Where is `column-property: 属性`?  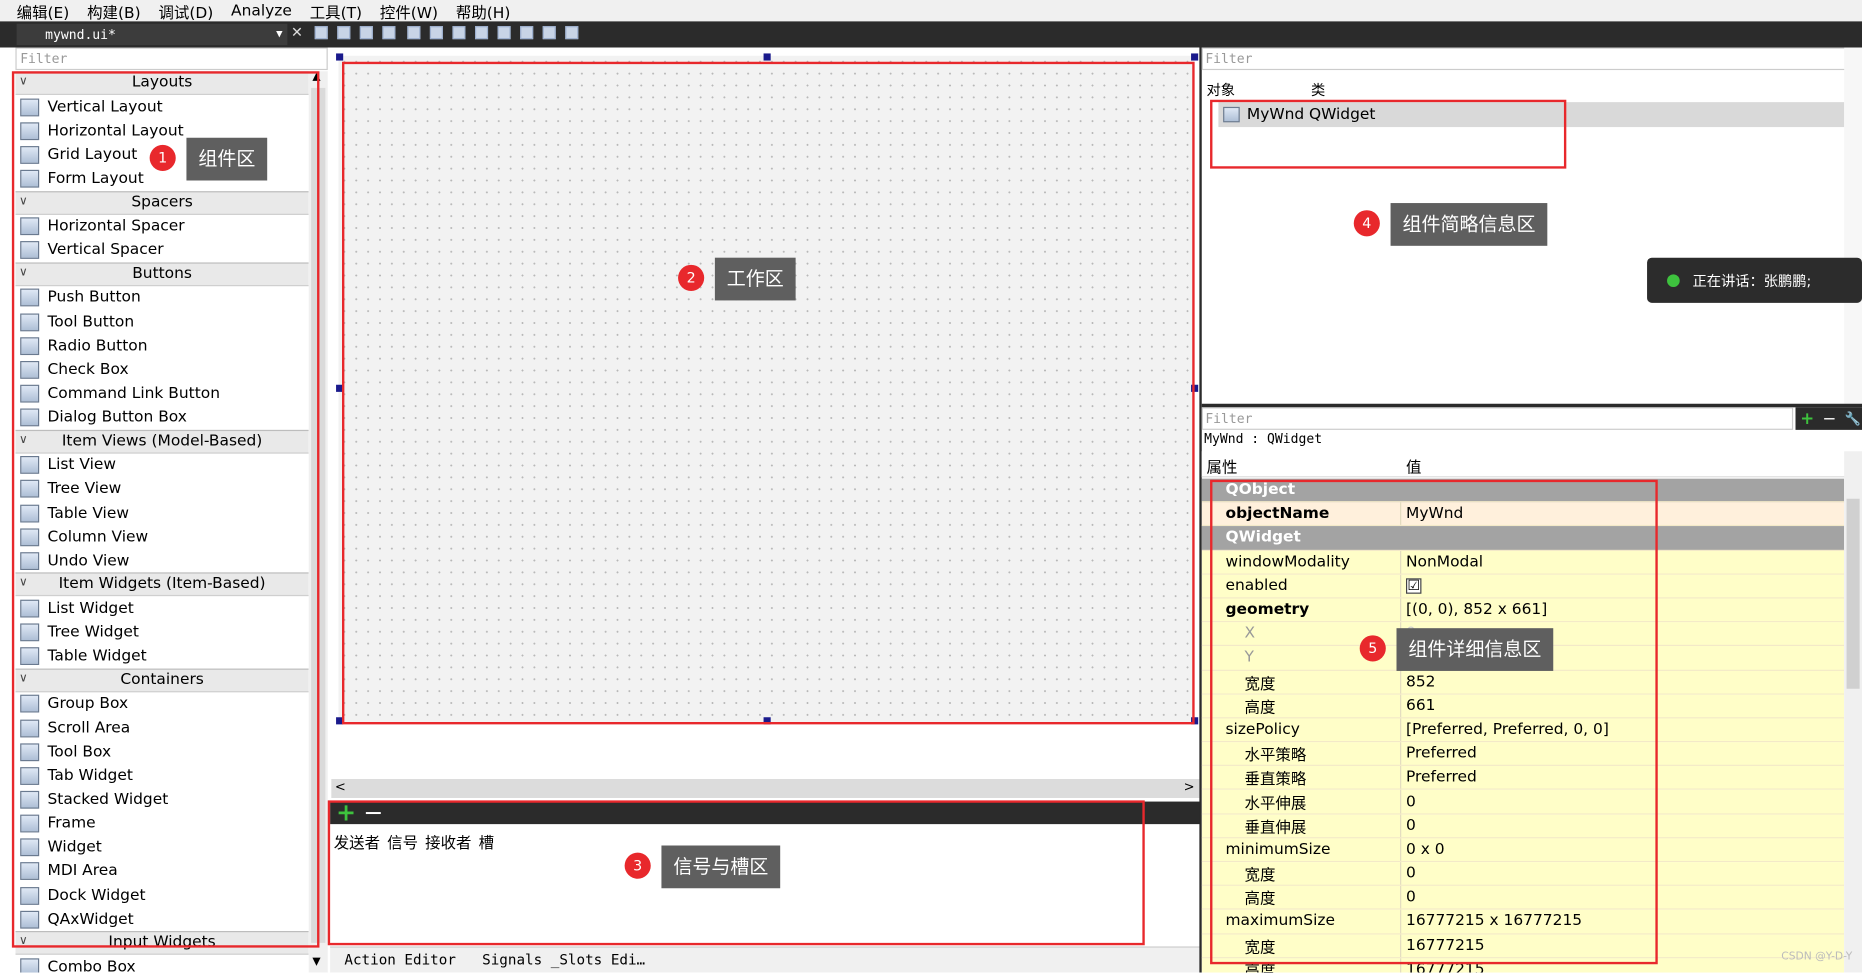 column-property: 属性 is located at coordinates (1222, 466).